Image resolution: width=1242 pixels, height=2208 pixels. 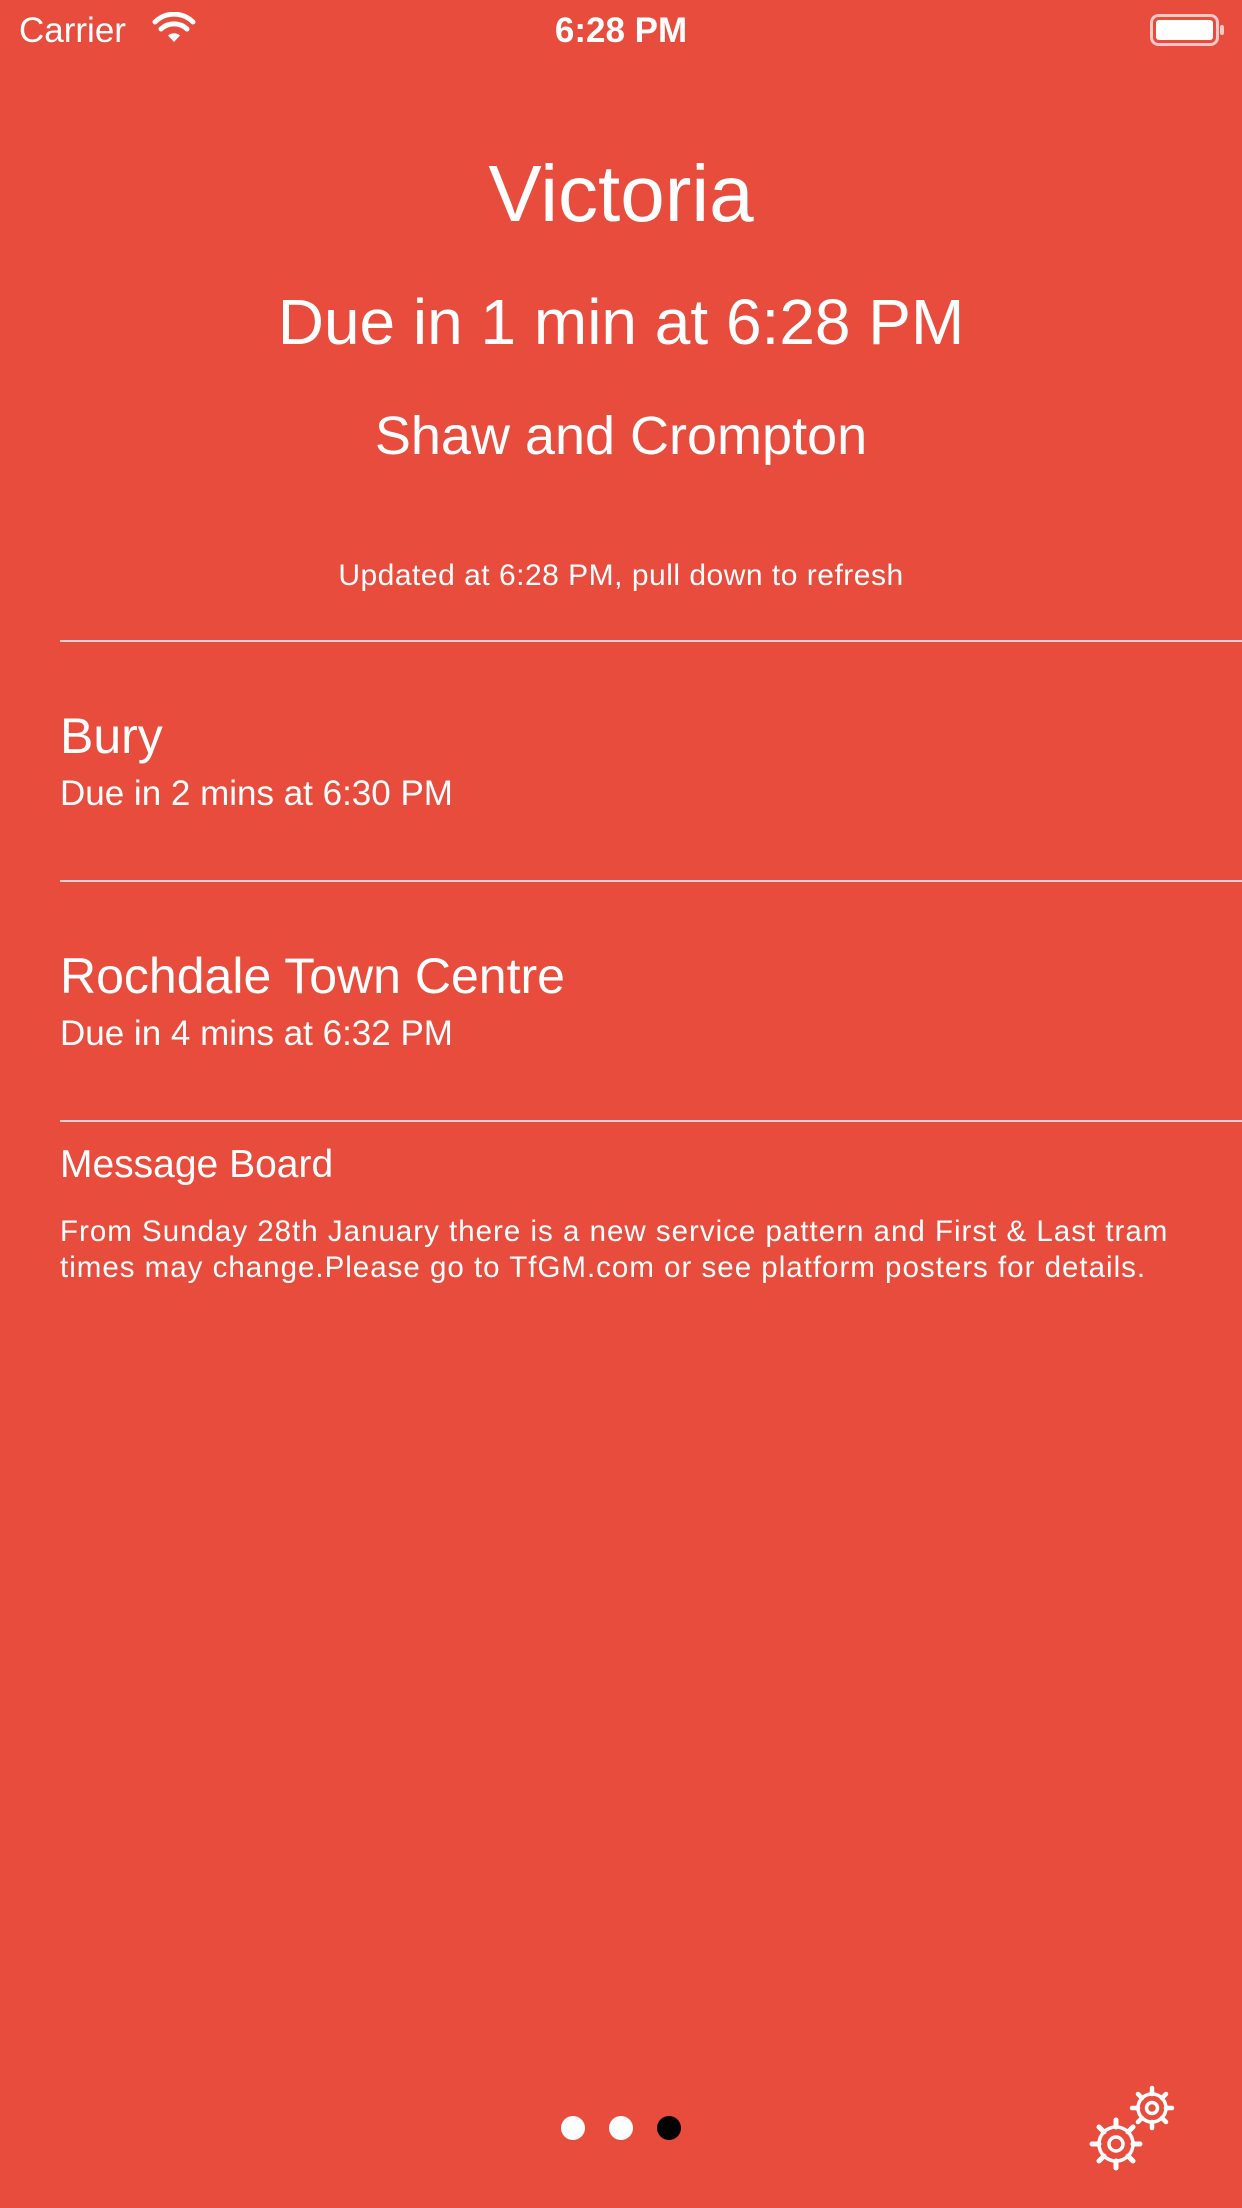 I want to click on station-name: Victoria, so click(x=621, y=193).